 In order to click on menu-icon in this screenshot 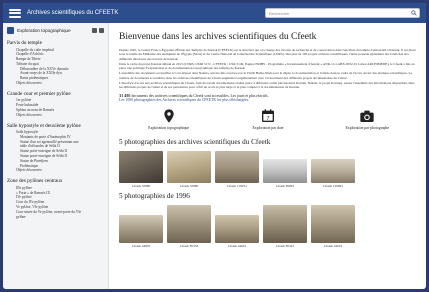, I will do `click(15, 13)`.